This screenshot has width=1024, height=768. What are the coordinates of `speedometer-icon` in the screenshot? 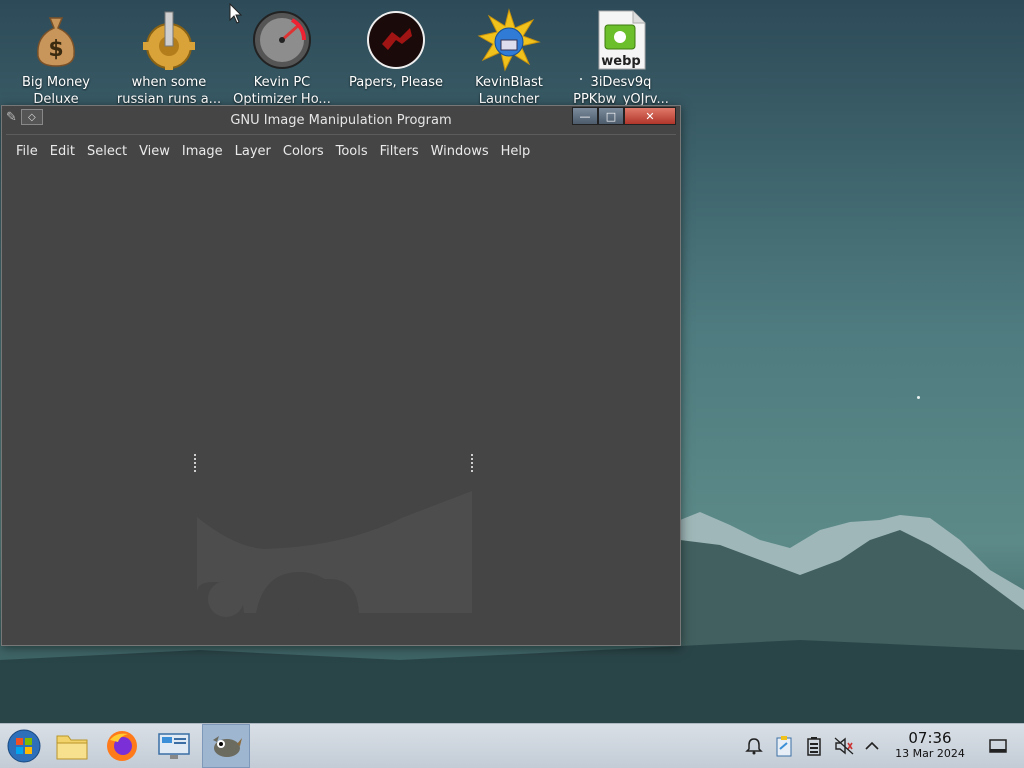 It's located at (282, 40).